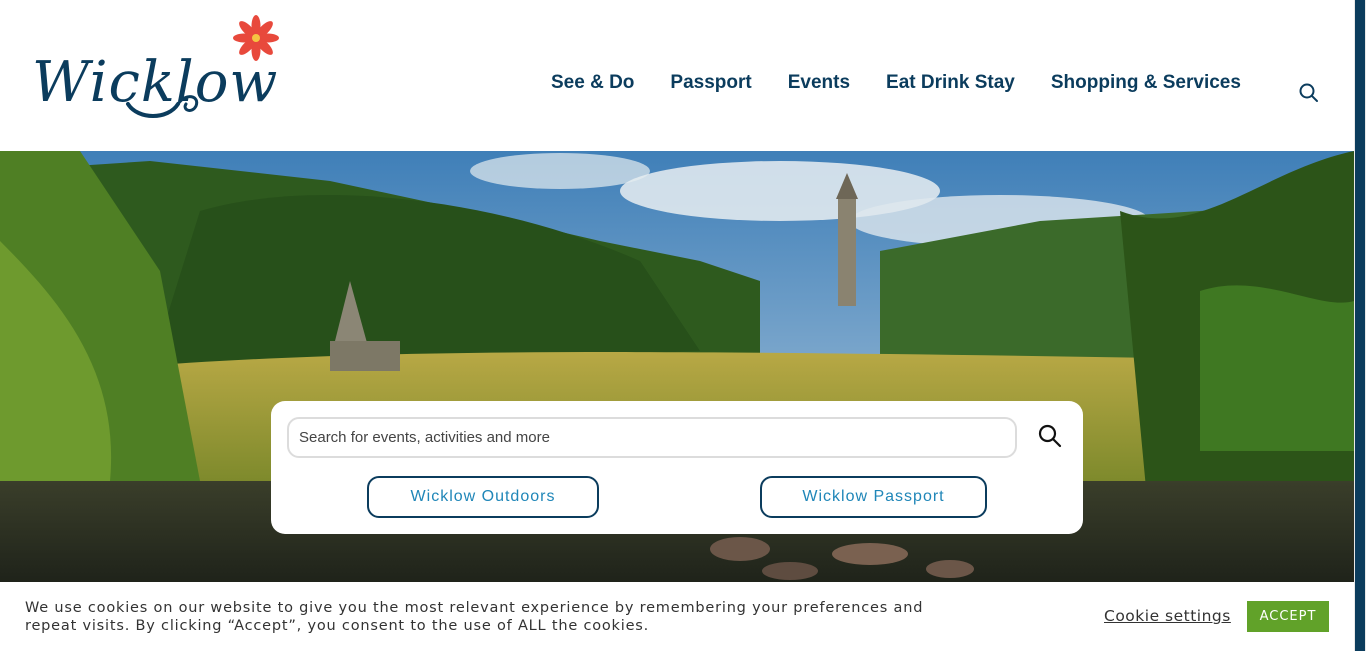 The image size is (1366, 651). Describe the element at coordinates (1360, 325) in the screenshot. I see `scrollbar-thumb` at that location.